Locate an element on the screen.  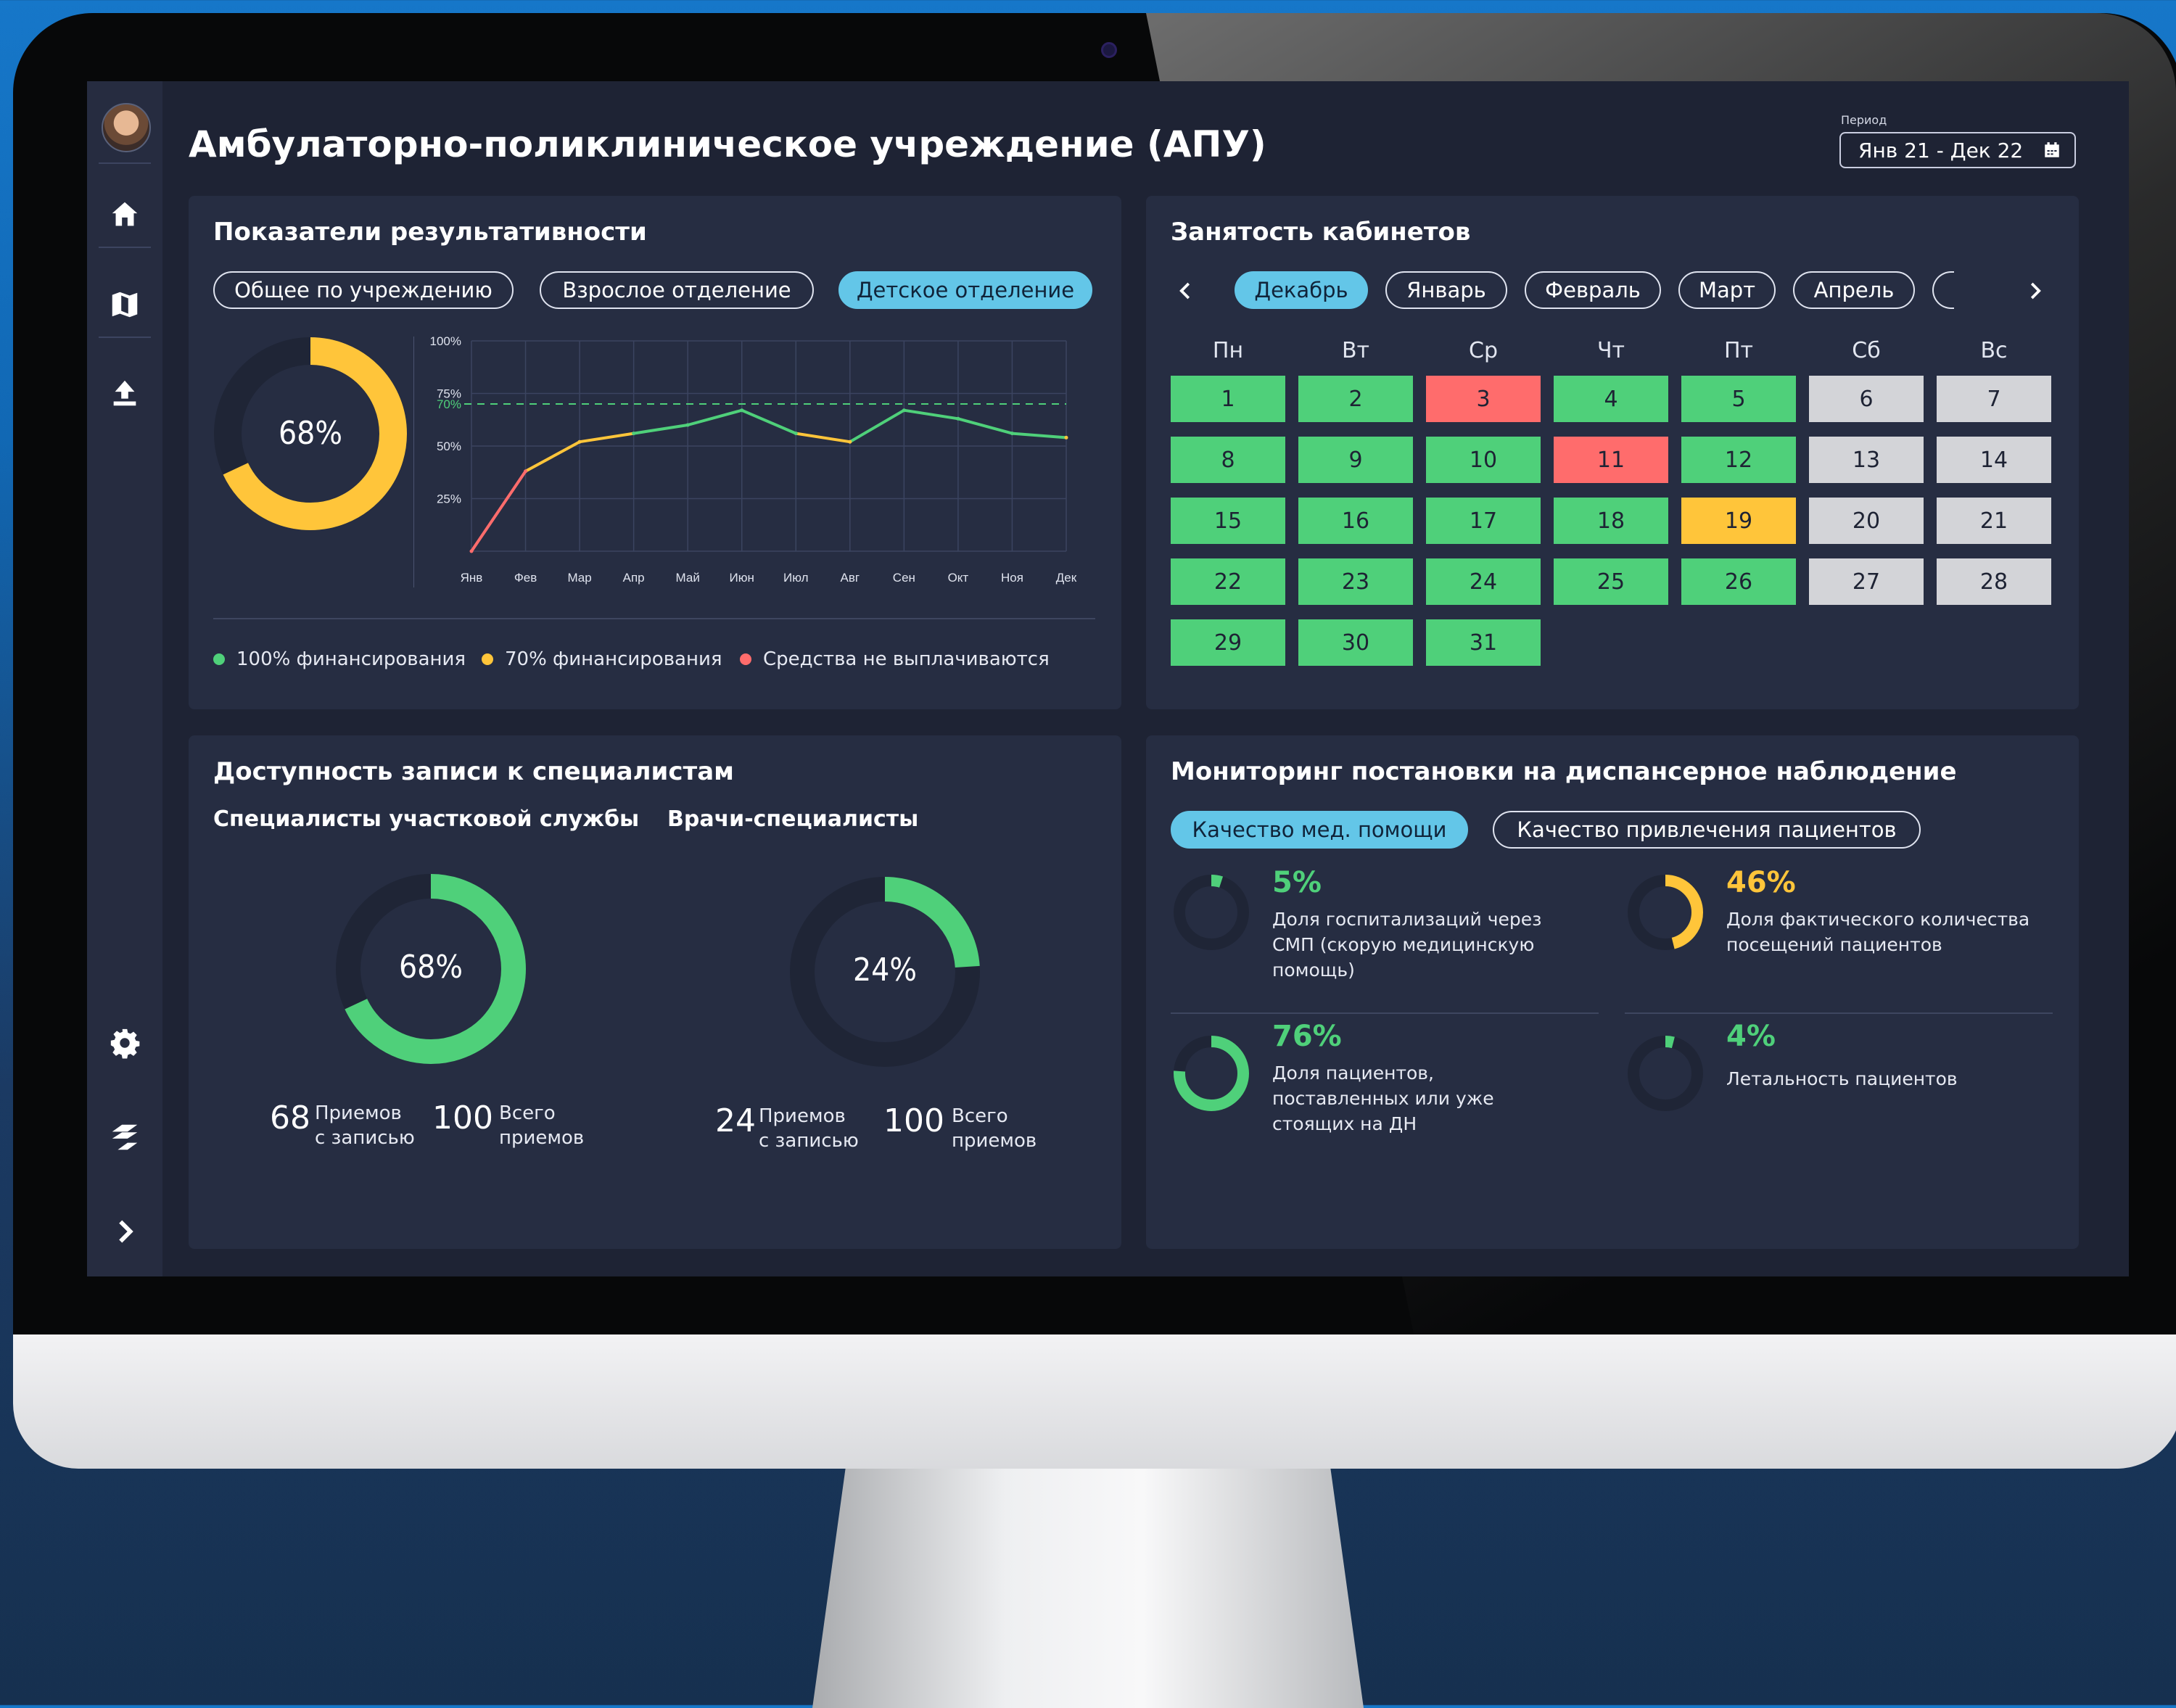
legend-item-partial: 70% финансирования is located at coordinates (602, 659).